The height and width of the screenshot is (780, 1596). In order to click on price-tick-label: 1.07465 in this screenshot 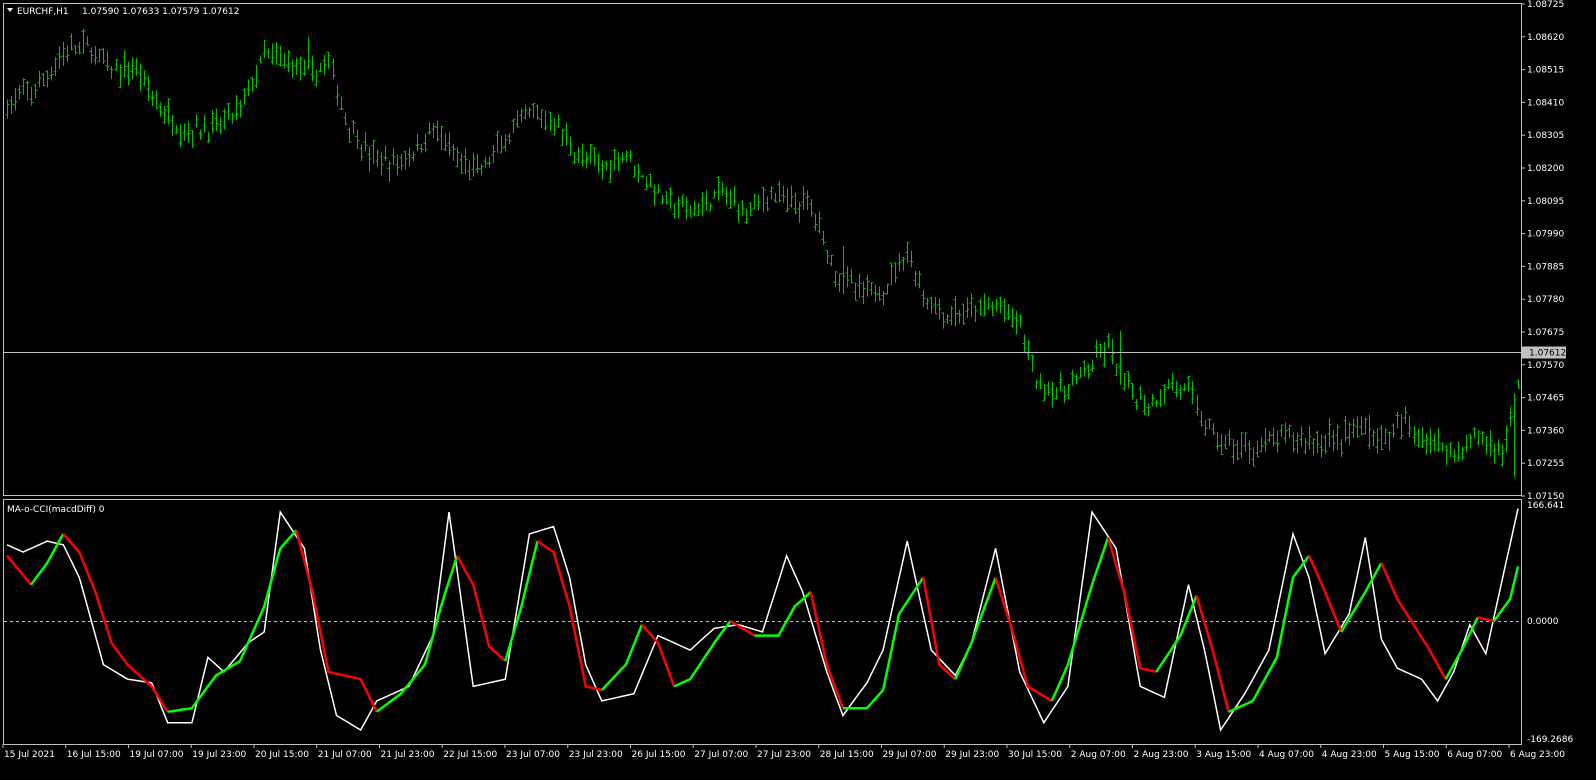, I will do `click(1545, 399)`.